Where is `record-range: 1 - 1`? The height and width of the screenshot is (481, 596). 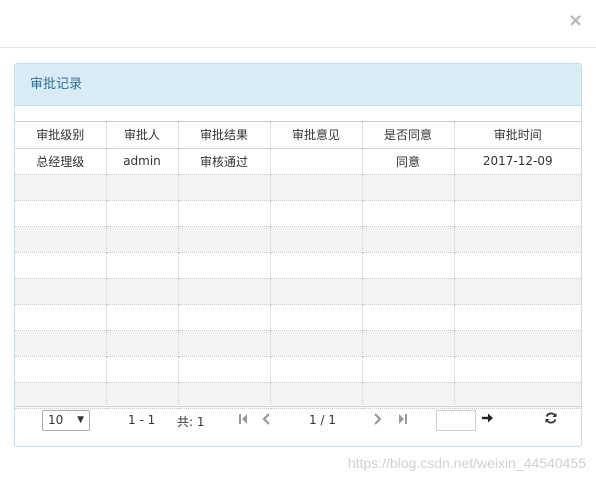 record-range: 1 - 1 is located at coordinates (142, 420).